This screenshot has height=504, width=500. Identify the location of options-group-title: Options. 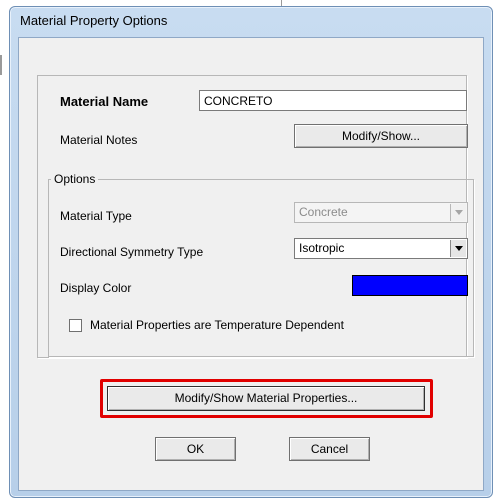
(75, 179).